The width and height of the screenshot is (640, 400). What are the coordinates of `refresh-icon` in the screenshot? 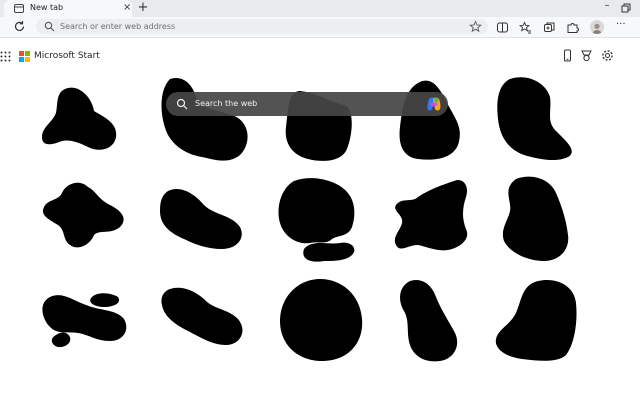 It's located at (19, 26).